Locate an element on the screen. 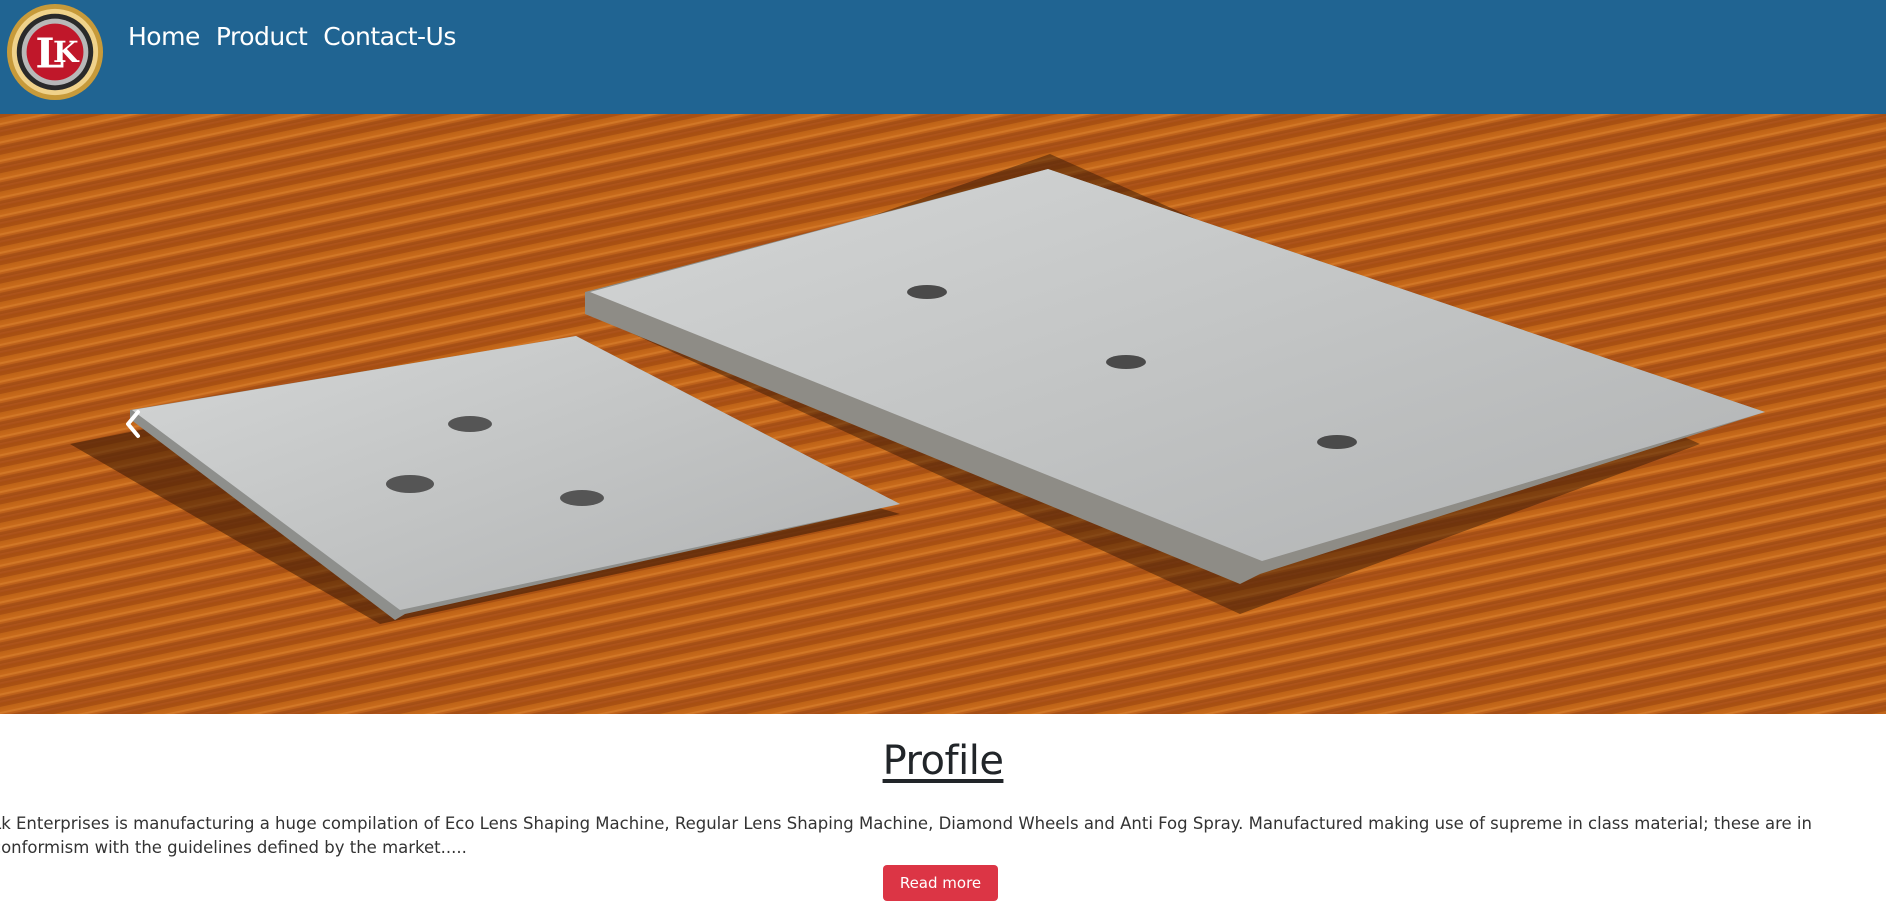  nav-product: Product is located at coordinates (262, 36).